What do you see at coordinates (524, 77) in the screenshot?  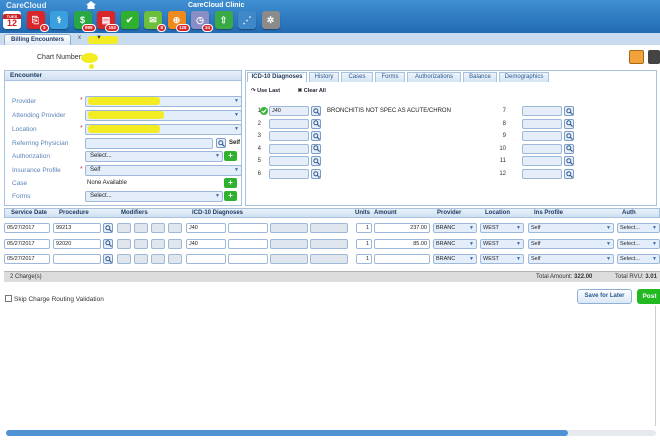 I see `icd-tab: Demographics` at bounding box center [524, 77].